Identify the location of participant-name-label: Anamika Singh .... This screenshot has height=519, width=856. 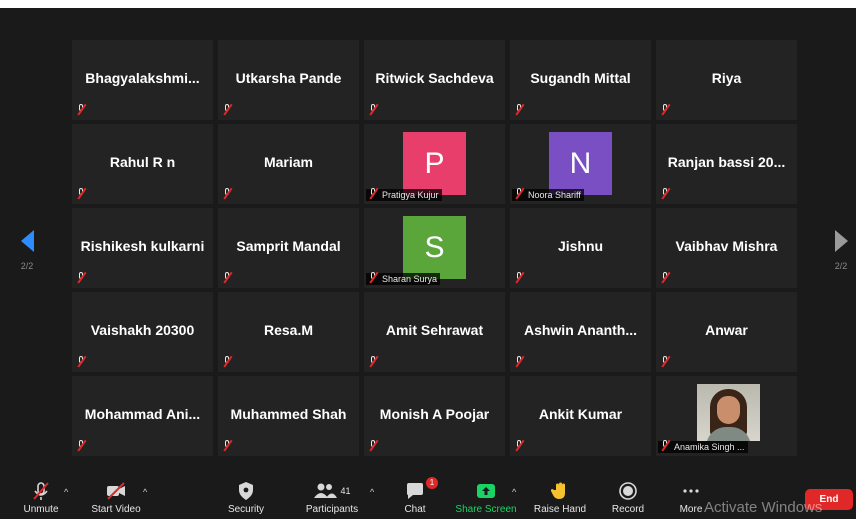
(703, 446).